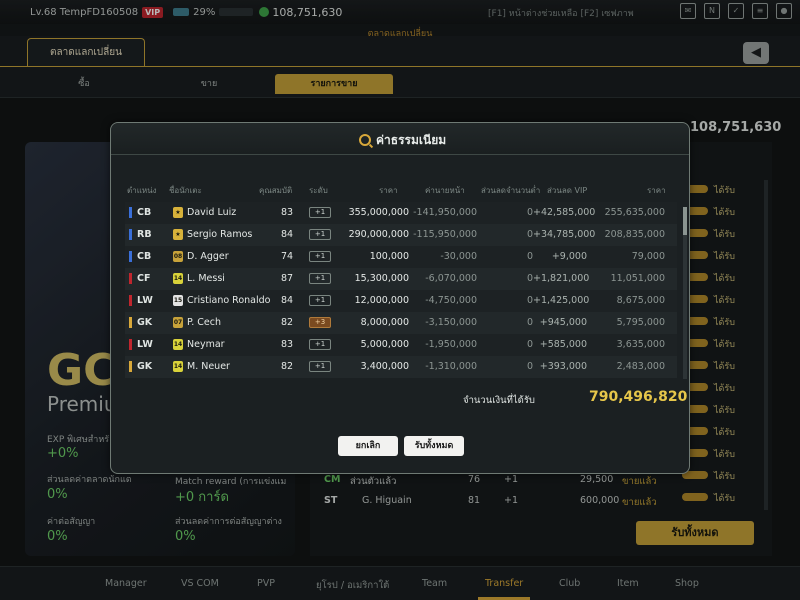 The height and width of the screenshot is (600, 800). What do you see at coordinates (178, 256) in the screenshot?
I see `season-icon: 08` at bounding box center [178, 256].